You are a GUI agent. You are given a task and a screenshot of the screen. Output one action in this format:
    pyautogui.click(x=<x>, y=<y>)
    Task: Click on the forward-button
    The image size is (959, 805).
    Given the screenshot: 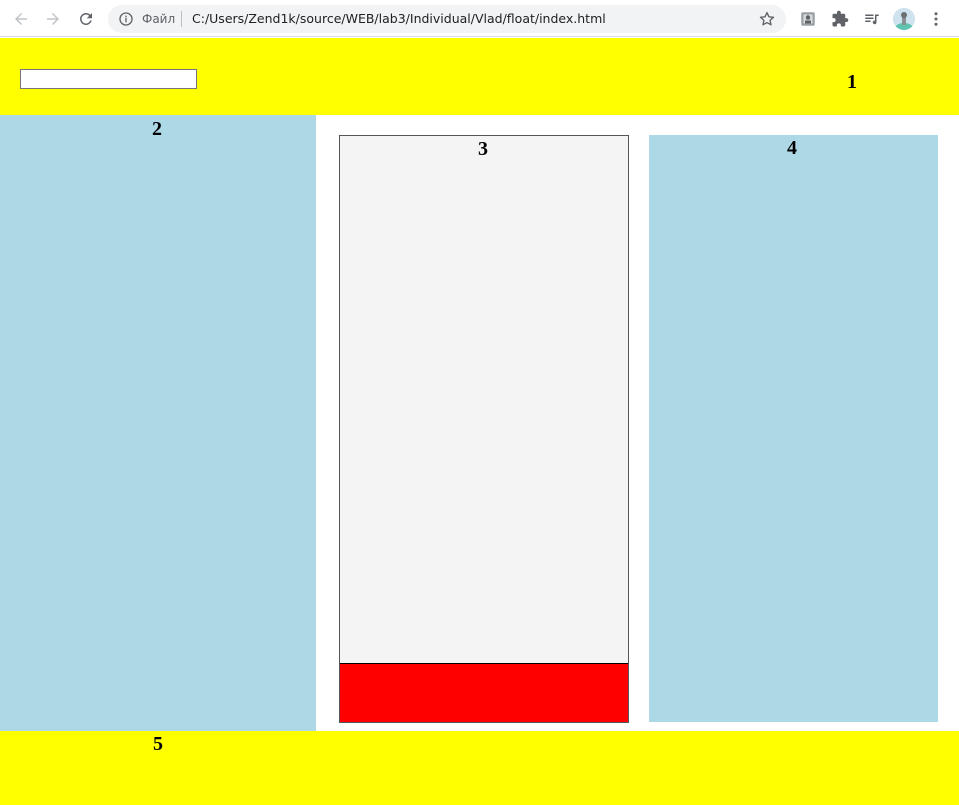 What is the action you would take?
    pyautogui.click(x=53, y=19)
    